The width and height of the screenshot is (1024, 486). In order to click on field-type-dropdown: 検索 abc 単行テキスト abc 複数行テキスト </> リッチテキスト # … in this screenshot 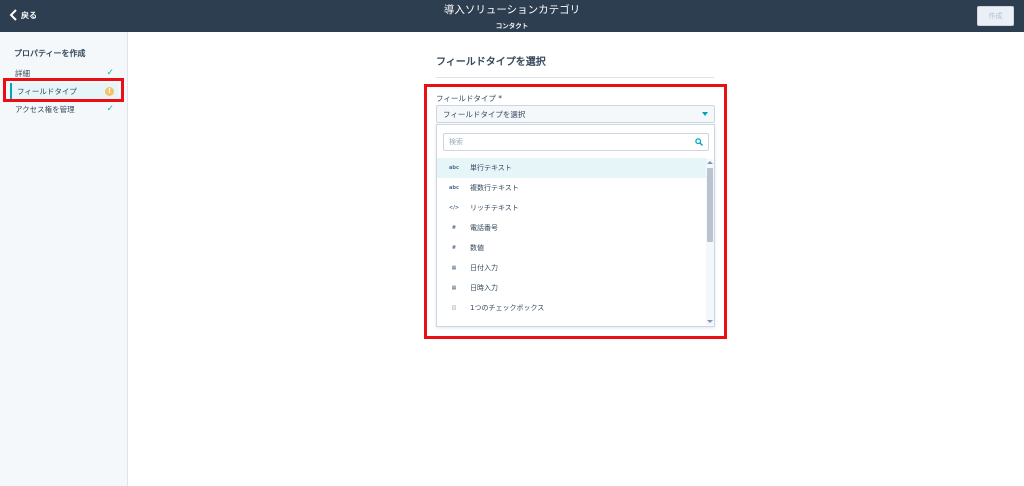, I will do `click(575, 225)`.